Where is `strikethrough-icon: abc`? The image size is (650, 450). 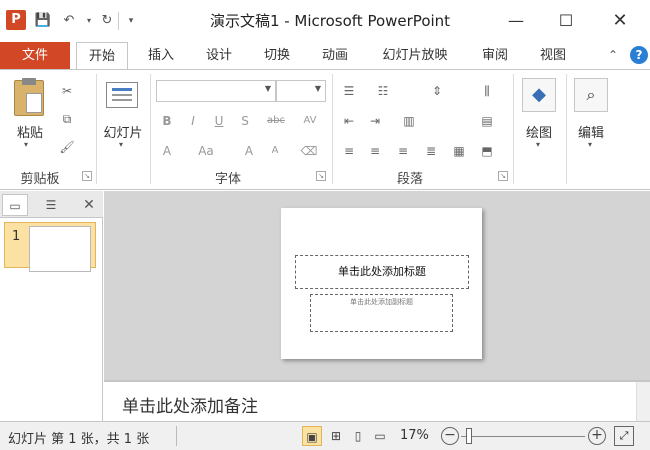
strikethrough-icon: abc is located at coordinates (276, 121).